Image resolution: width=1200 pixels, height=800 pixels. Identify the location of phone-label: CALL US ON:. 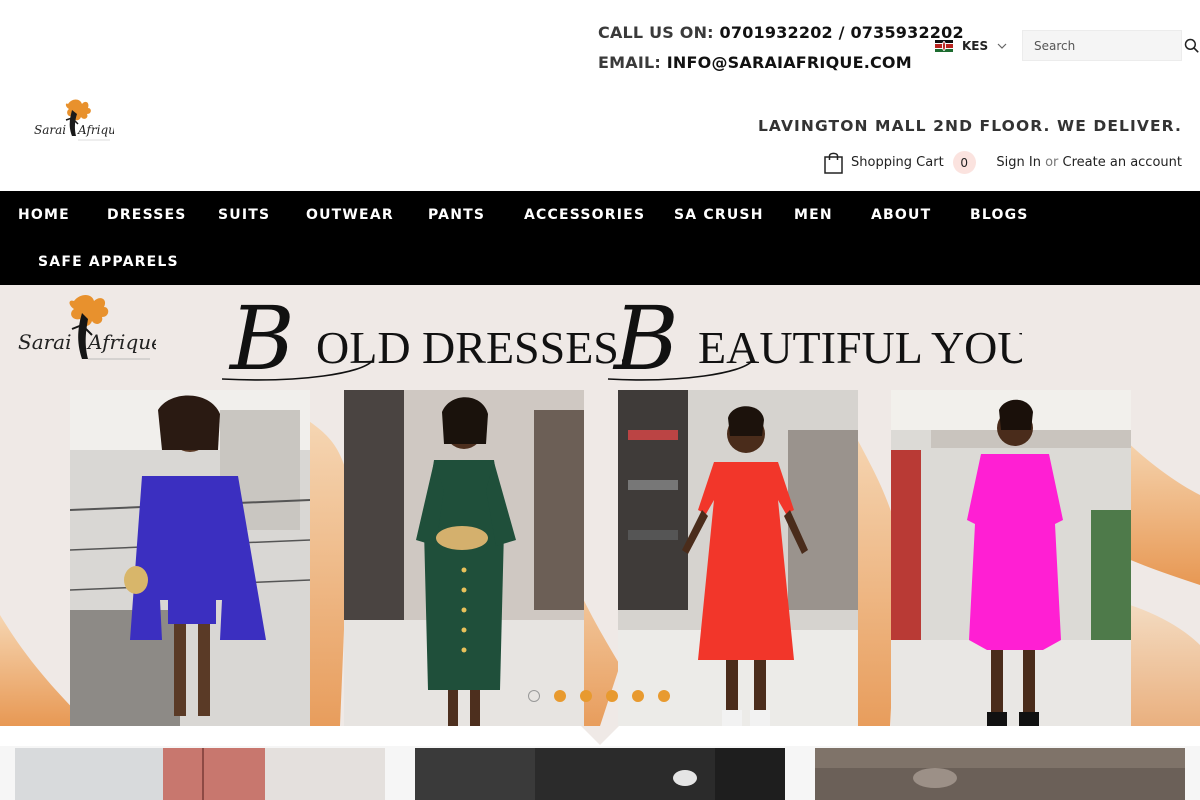
(656, 32).